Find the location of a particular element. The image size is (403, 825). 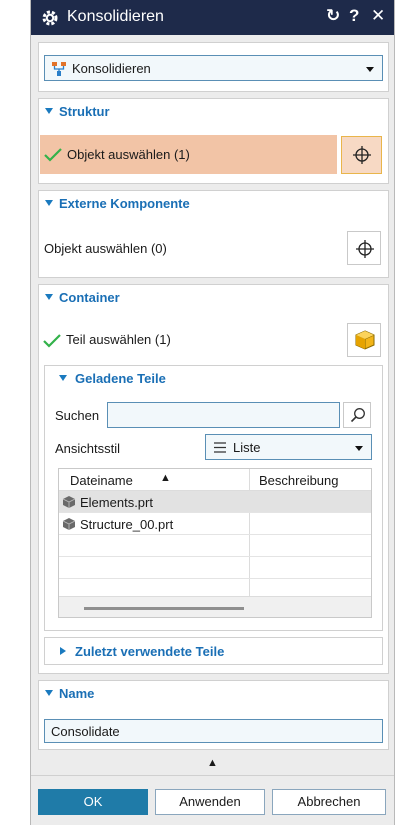

search-label: Suchen is located at coordinates (77, 415).